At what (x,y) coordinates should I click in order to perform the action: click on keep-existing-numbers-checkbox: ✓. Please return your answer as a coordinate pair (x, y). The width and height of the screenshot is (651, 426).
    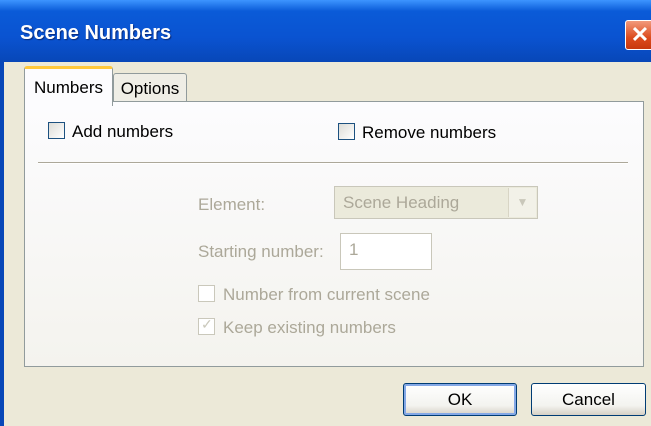
    Looking at the image, I should click on (206, 325).